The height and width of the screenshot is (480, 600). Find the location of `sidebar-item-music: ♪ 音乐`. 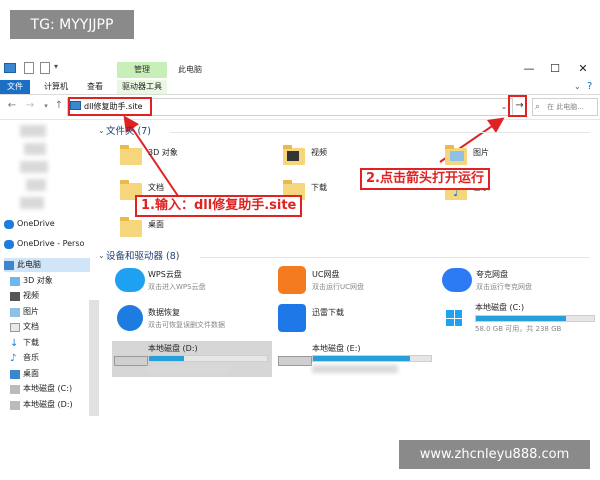

sidebar-item-music: ♪ 音乐 is located at coordinates (24, 358).